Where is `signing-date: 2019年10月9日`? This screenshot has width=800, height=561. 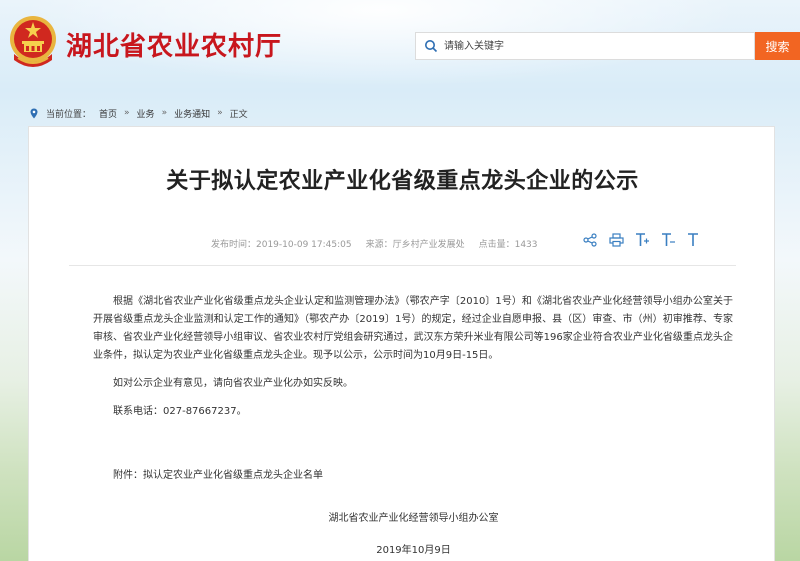 signing-date: 2019年10月9日 is located at coordinates (413, 550).